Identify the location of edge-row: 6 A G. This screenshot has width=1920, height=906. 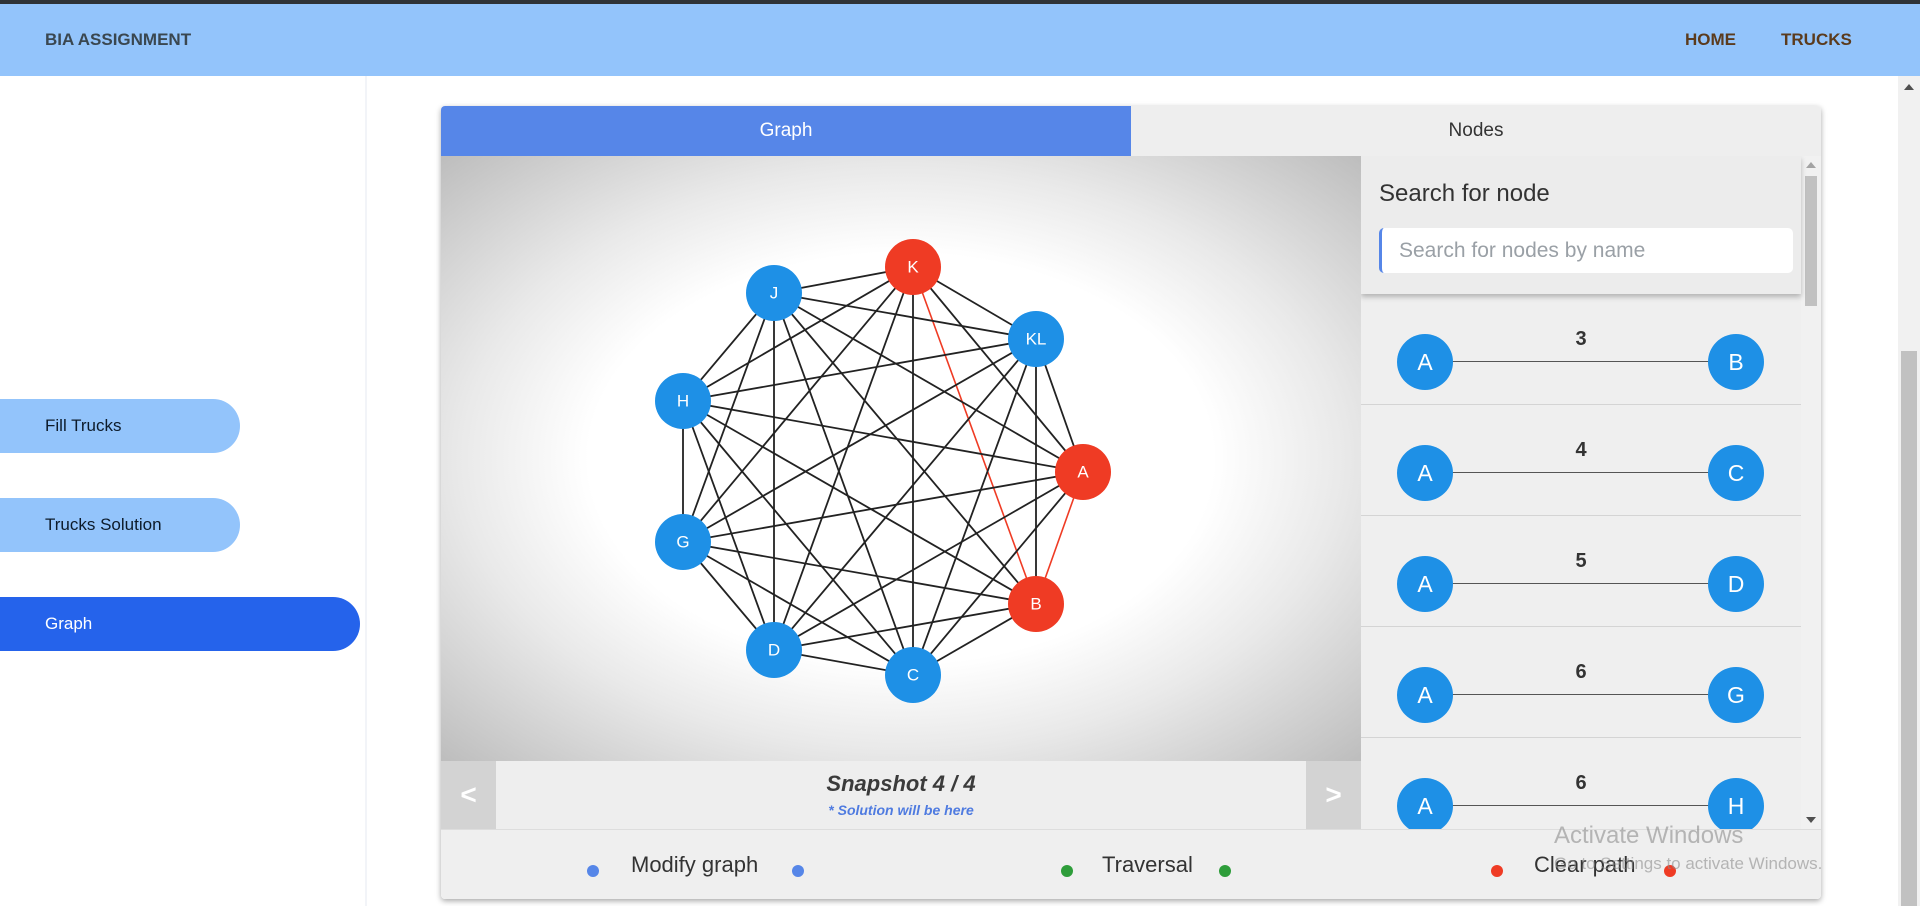
(1581, 682).